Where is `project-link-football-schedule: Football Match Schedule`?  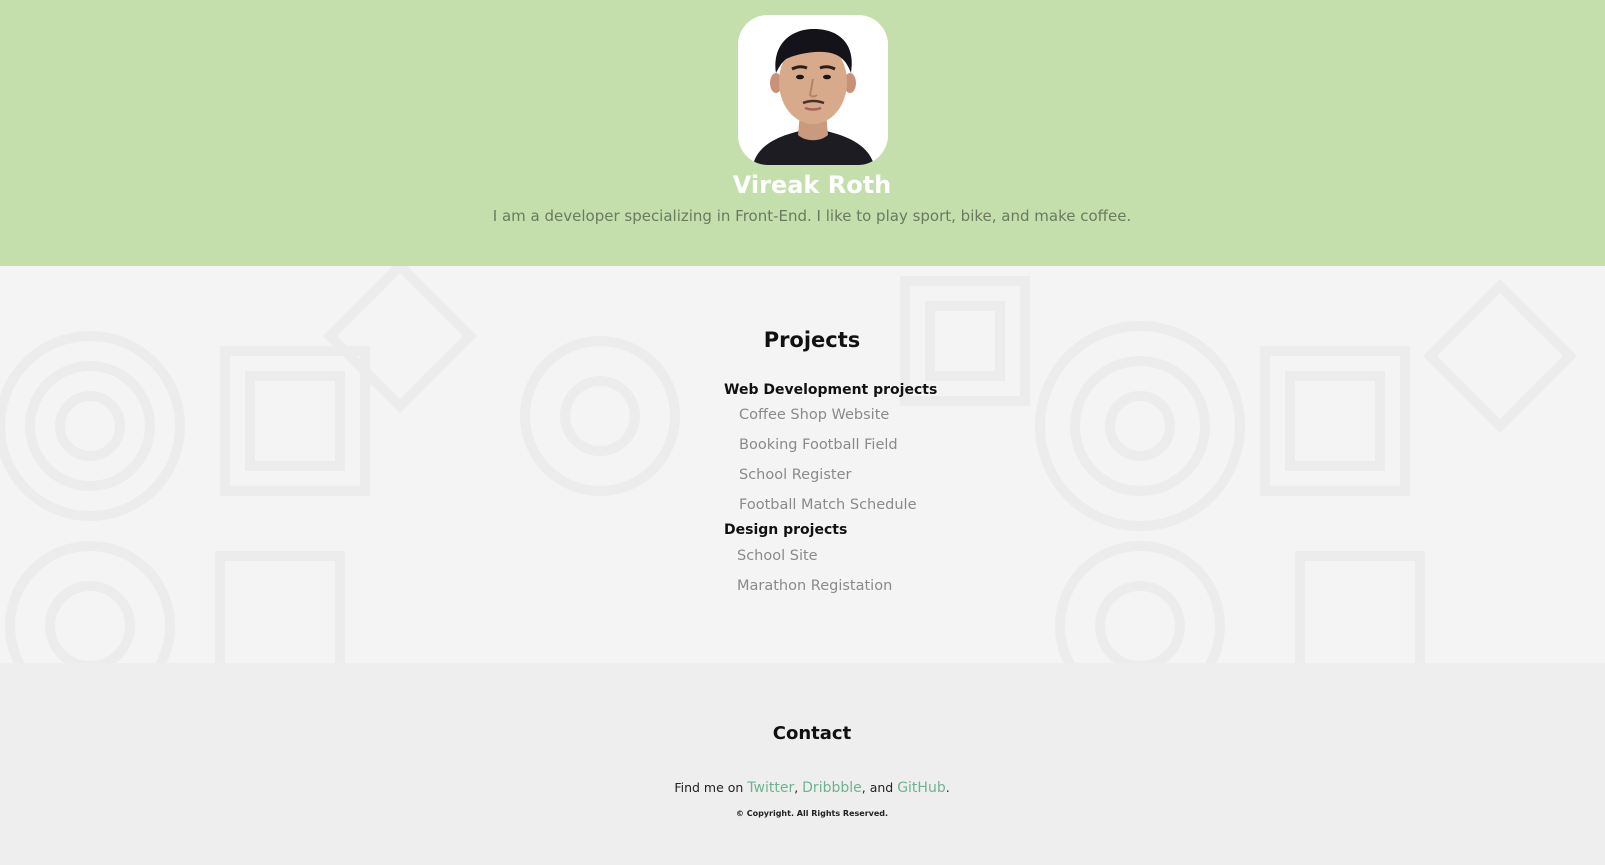 project-link-football-schedule: Football Match Schedule is located at coordinates (828, 505).